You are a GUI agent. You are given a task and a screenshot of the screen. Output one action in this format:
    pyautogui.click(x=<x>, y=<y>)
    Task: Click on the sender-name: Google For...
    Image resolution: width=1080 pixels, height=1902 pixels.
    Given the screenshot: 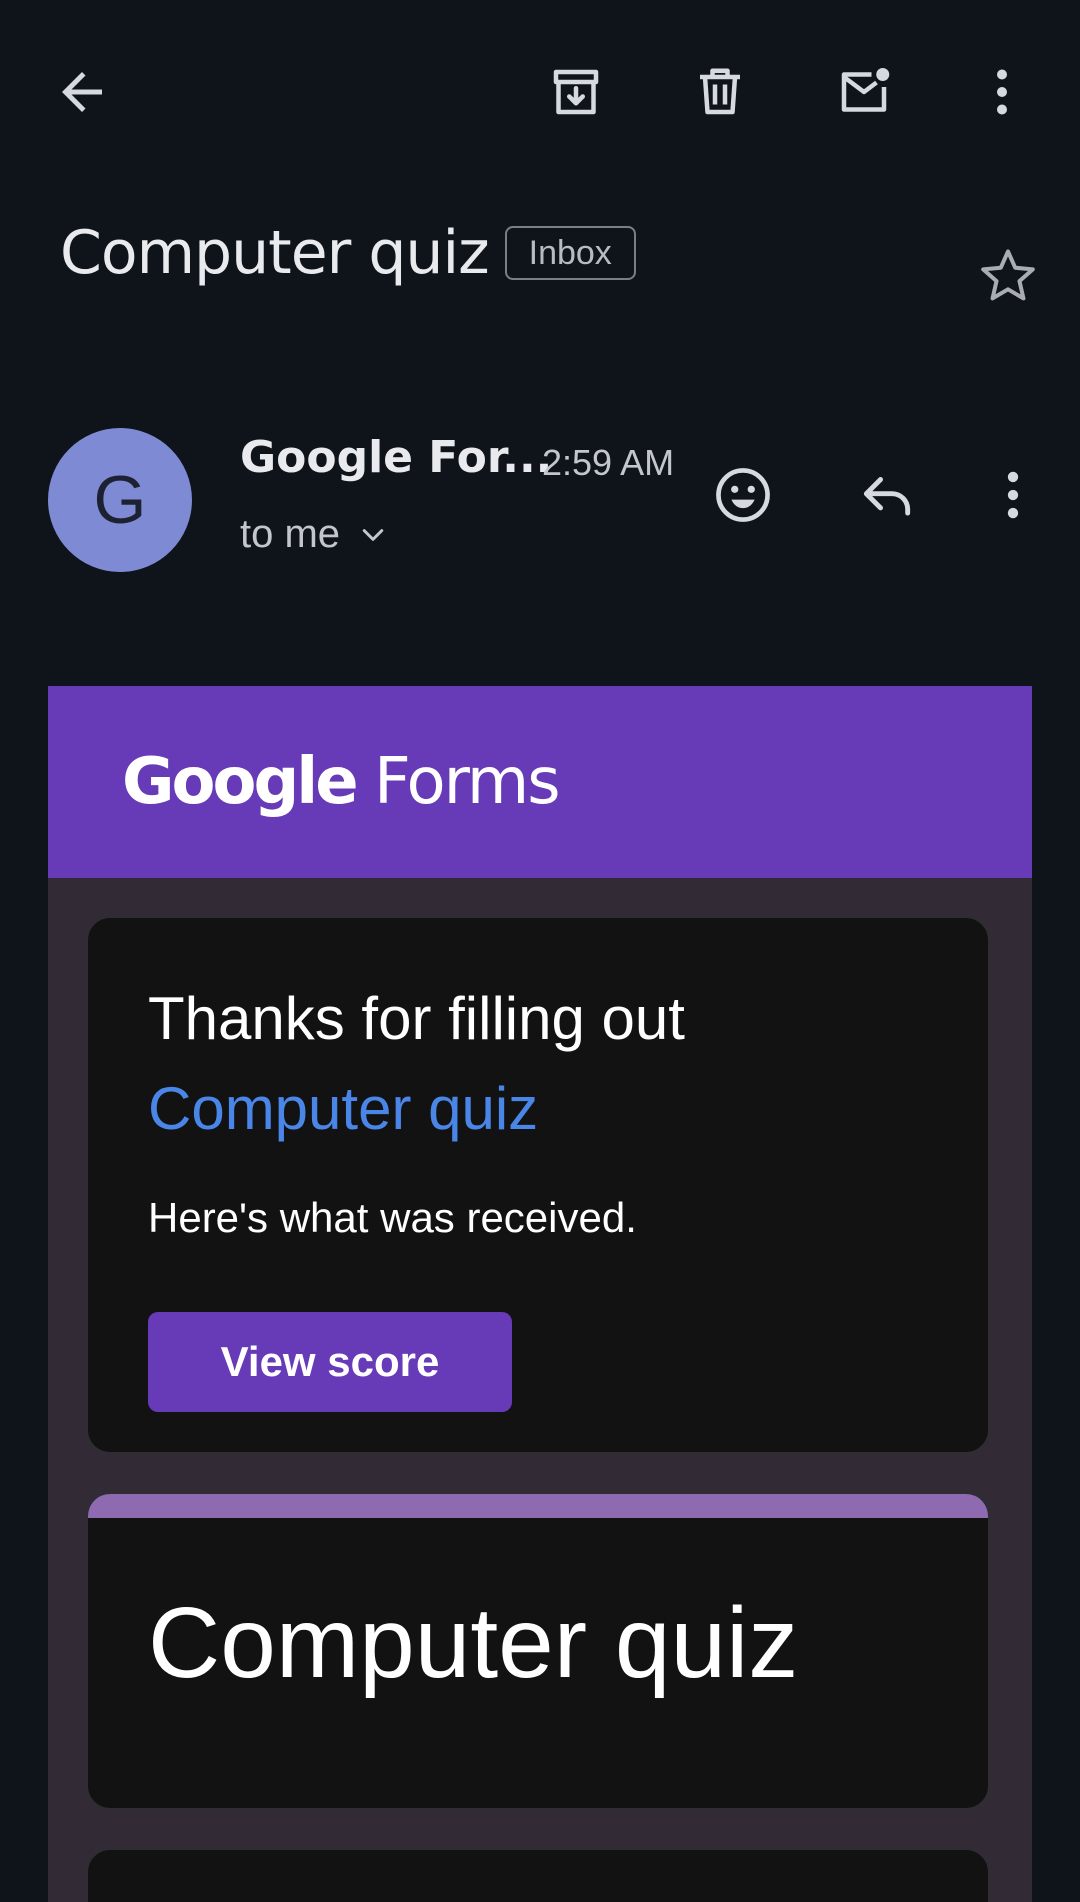 What is the action you would take?
    pyautogui.click(x=396, y=457)
    